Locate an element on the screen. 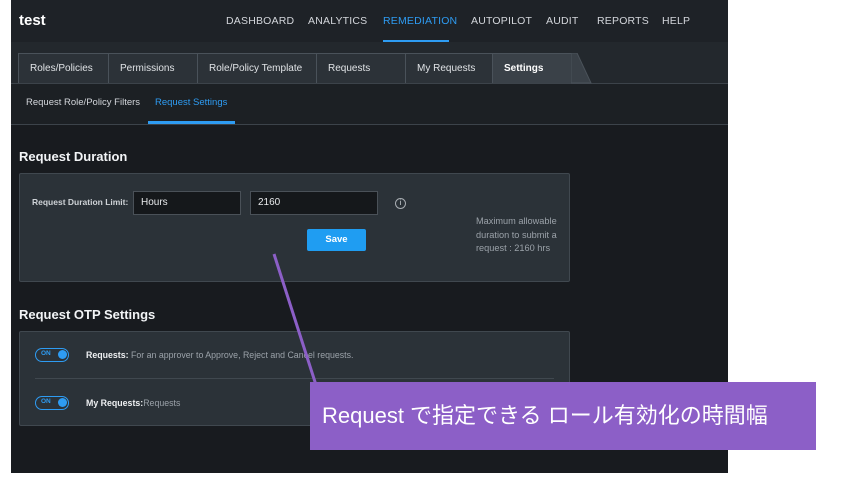 The width and height of the screenshot is (852, 486). tab-label: Role/Policy Template is located at coordinates (256, 68).